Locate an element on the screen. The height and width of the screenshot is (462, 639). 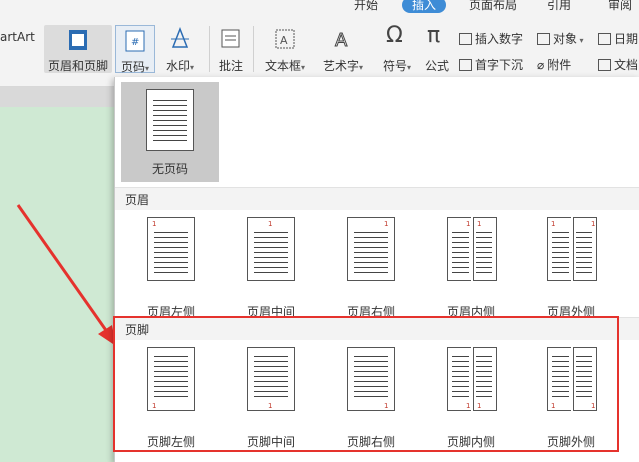
no-page-number-option: 无页码 is located at coordinates (170, 132).